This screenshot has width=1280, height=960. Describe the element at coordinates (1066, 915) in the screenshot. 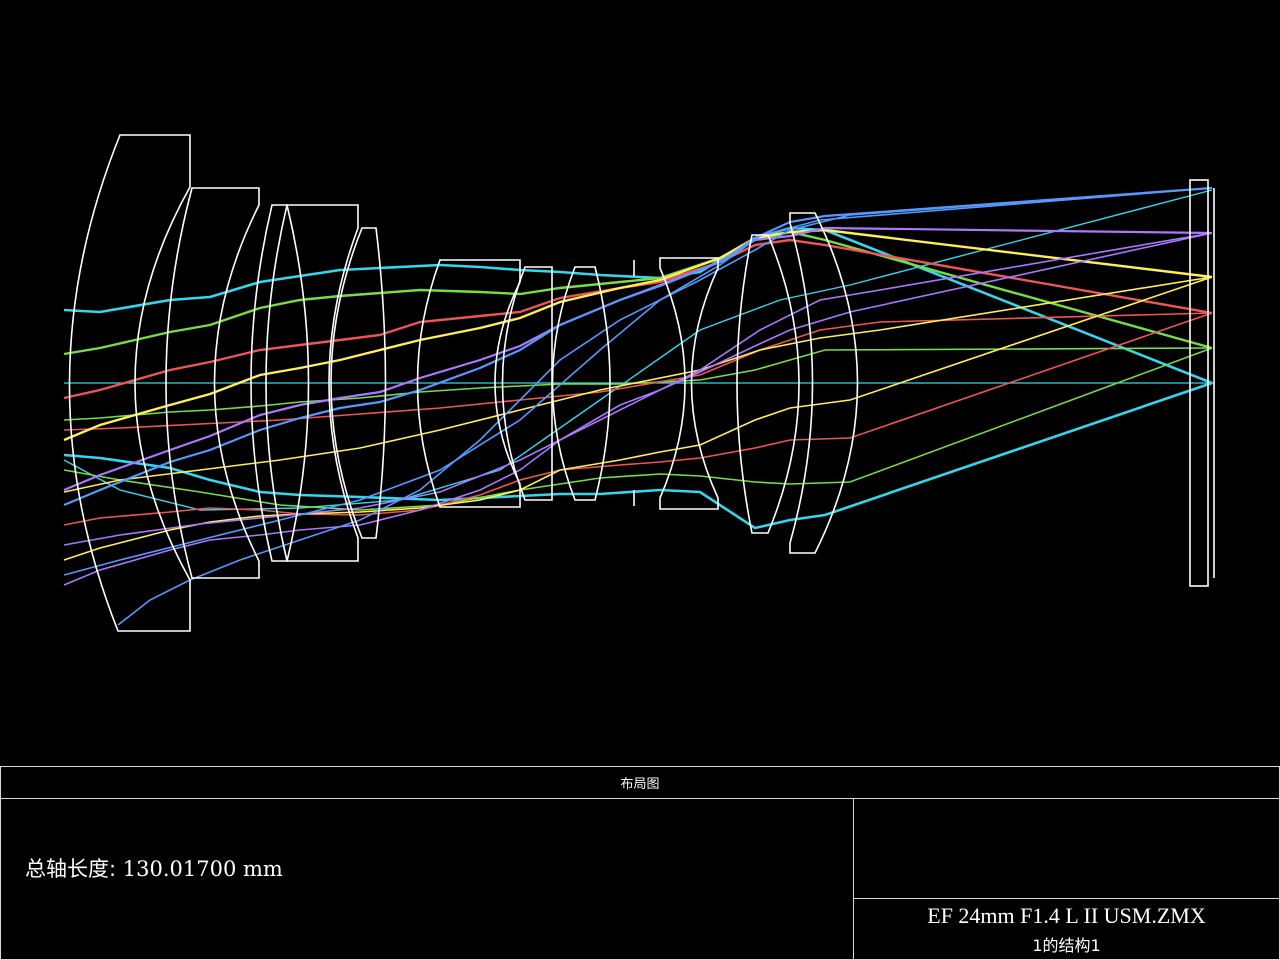

I see `file-name: EF 24mm F1.4 L II USM.ZMX` at that location.